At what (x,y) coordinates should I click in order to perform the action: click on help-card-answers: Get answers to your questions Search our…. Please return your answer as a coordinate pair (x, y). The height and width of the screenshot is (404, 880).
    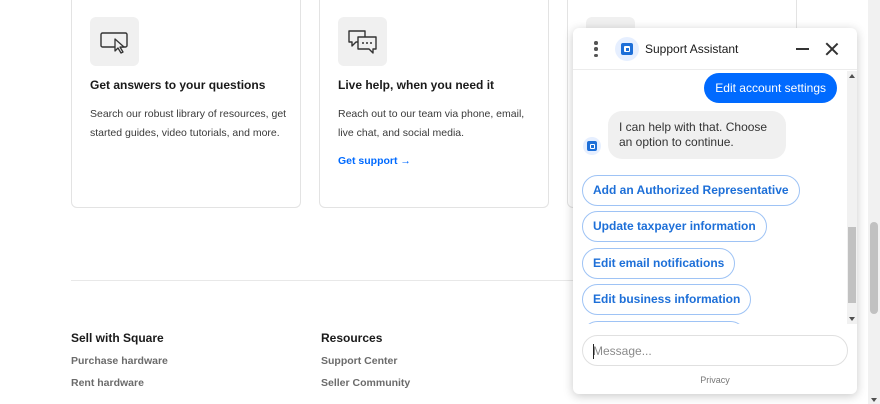
    Looking at the image, I should click on (186, 104).